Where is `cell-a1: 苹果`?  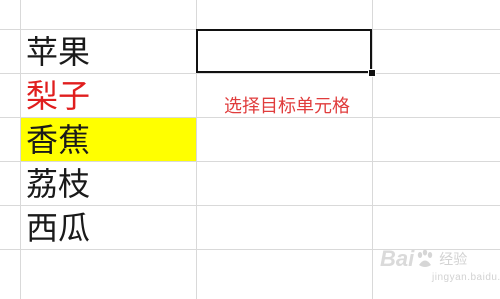
cell-a1: 苹果 is located at coordinates (108, 51).